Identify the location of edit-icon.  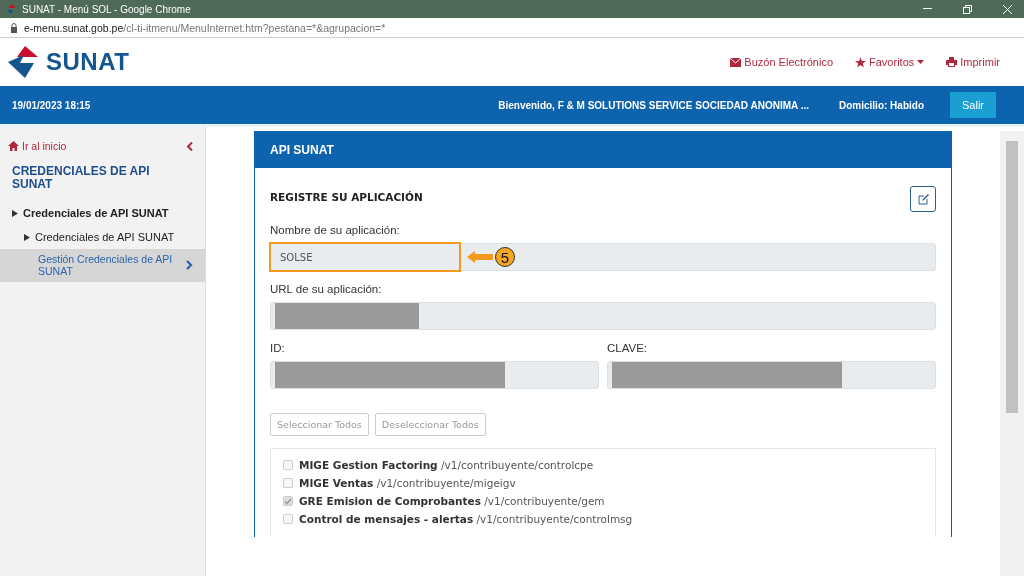
(923, 199).